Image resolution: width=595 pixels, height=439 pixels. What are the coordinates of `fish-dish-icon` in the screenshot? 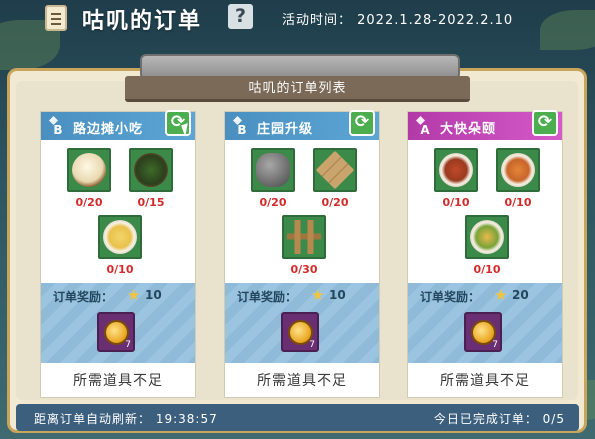 It's located at (518, 170).